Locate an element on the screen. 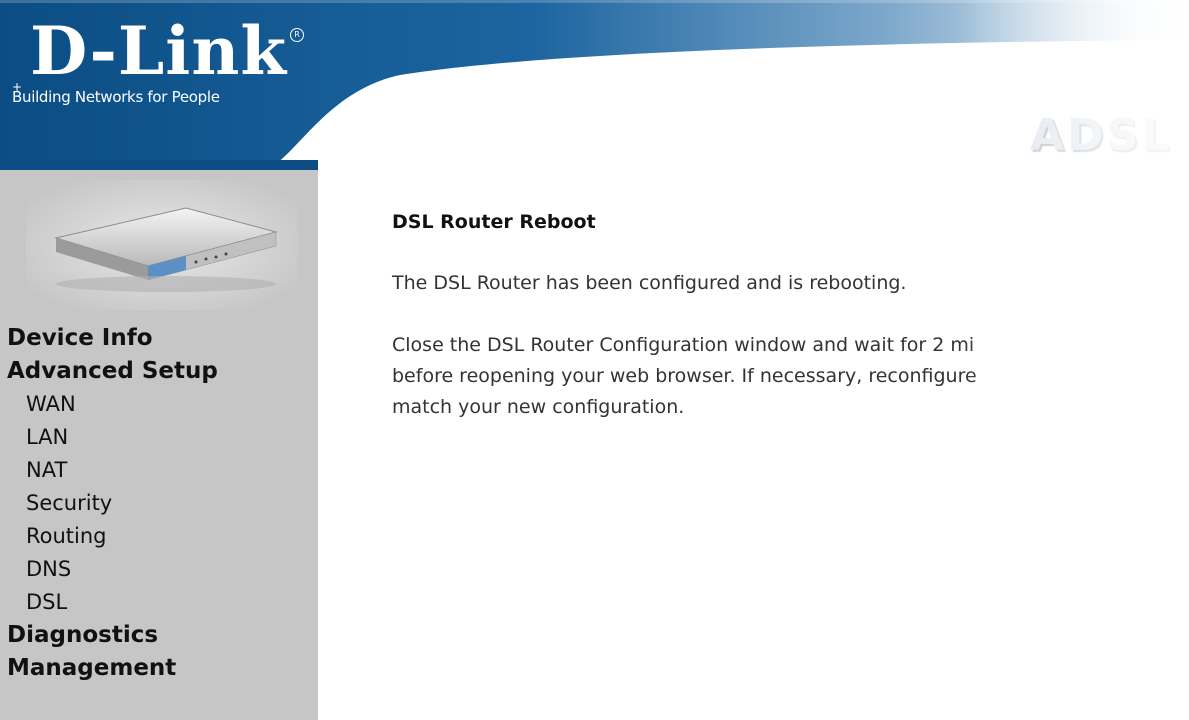 This screenshot has width=1189, height=720. banner-title: ADSL R is located at coordinates (1109, 135).